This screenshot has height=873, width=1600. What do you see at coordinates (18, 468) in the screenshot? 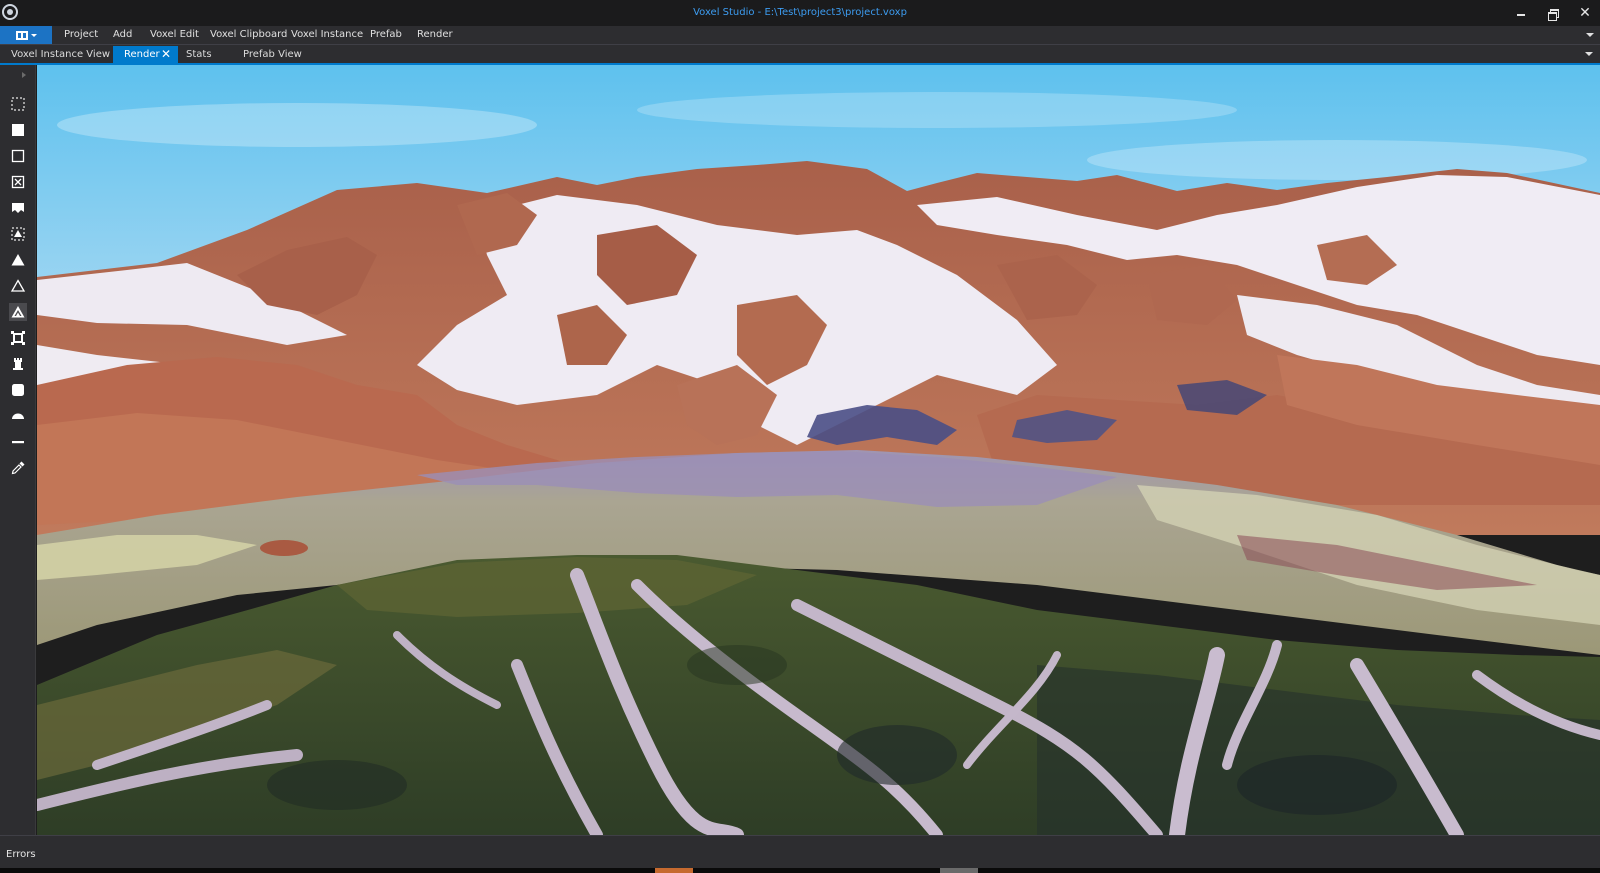
I see `eyedropper-icon` at bounding box center [18, 468].